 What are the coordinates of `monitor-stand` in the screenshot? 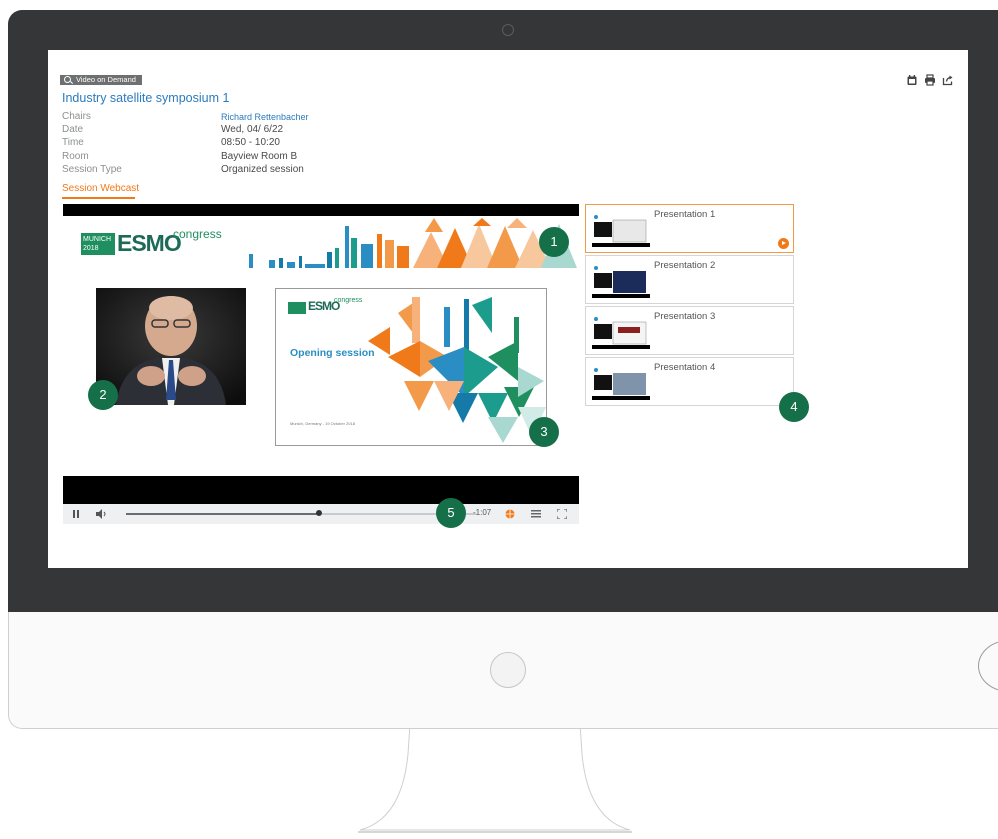 It's located at (495, 778).